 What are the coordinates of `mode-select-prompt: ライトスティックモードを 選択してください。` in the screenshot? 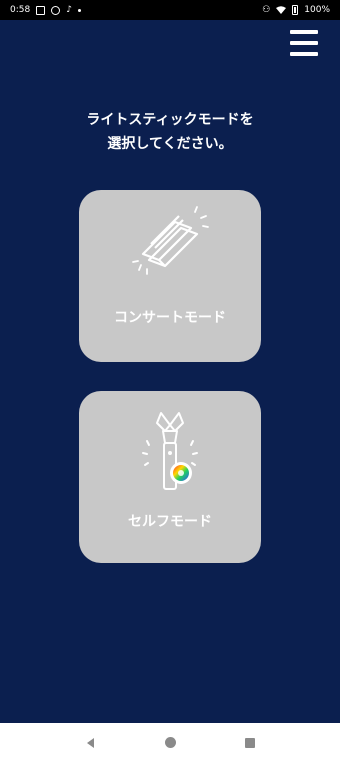 It's located at (170, 132).